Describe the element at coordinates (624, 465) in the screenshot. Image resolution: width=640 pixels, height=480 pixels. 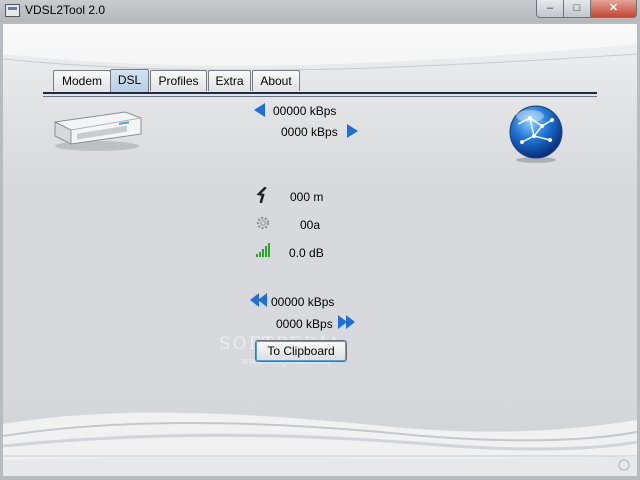
I see `resize-grip-icon` at that location.